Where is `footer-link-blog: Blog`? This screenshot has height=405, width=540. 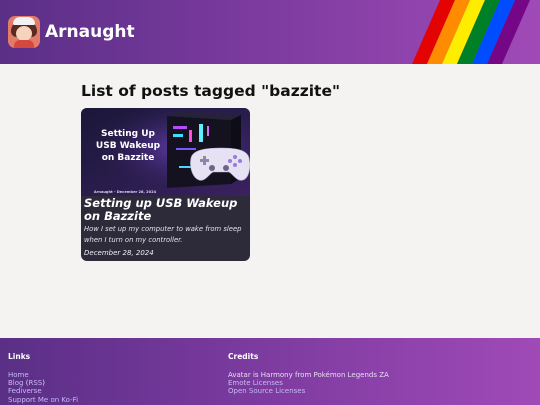
footer-link-blog: Blog is located at coordinates (15, 383).